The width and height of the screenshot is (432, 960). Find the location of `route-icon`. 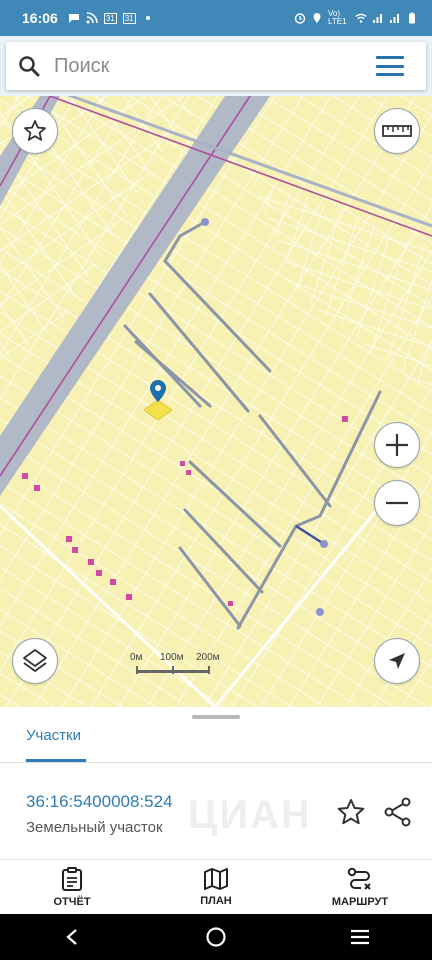

route-icon is located at coordinates (359, 878).